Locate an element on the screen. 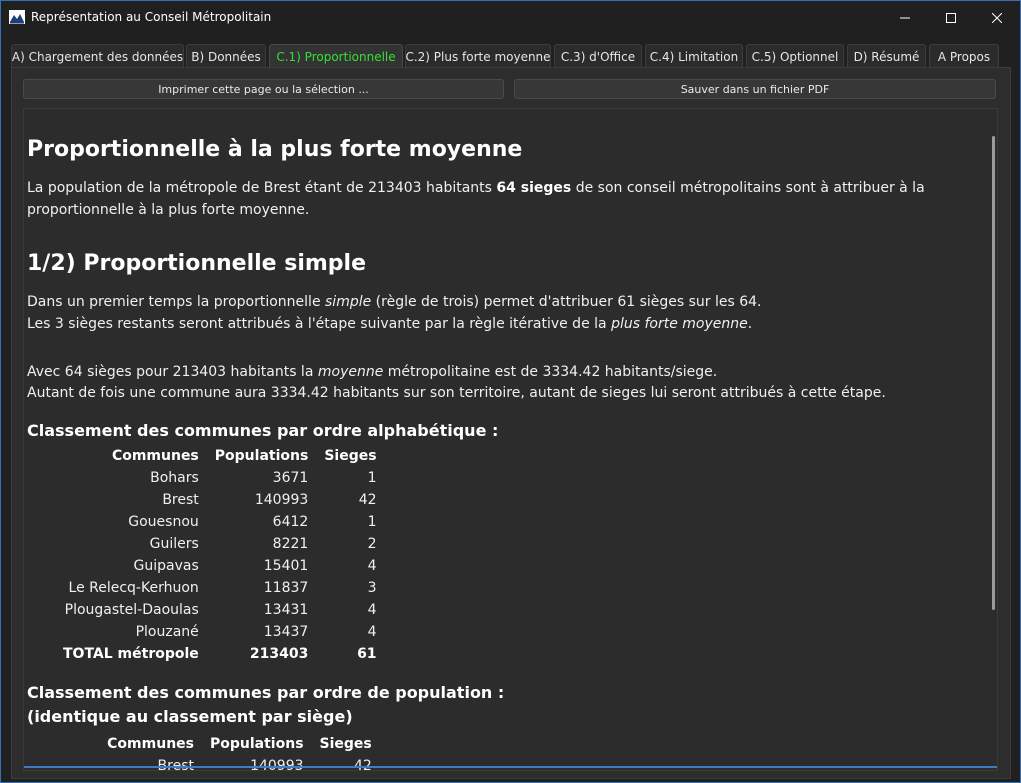 The height and width of the screenshot is (783, 1021). tab-limitation: C.4) Limitation is located at coordinates (694, 56).